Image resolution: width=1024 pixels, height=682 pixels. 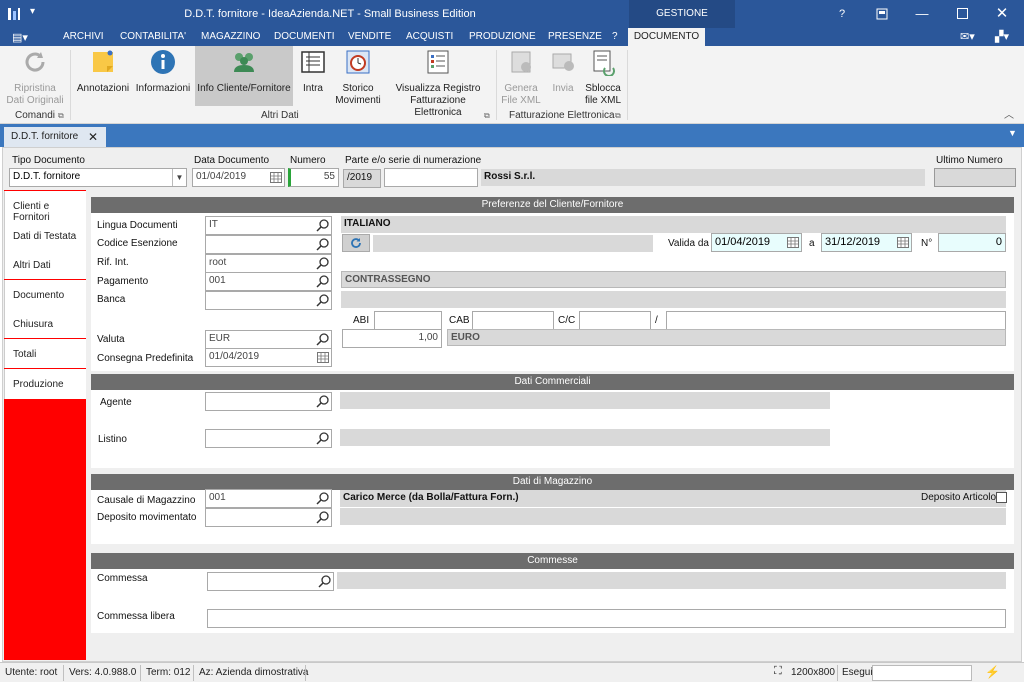 I want to click on menu-vendite: VENDITE, so click(x=369, y=36).